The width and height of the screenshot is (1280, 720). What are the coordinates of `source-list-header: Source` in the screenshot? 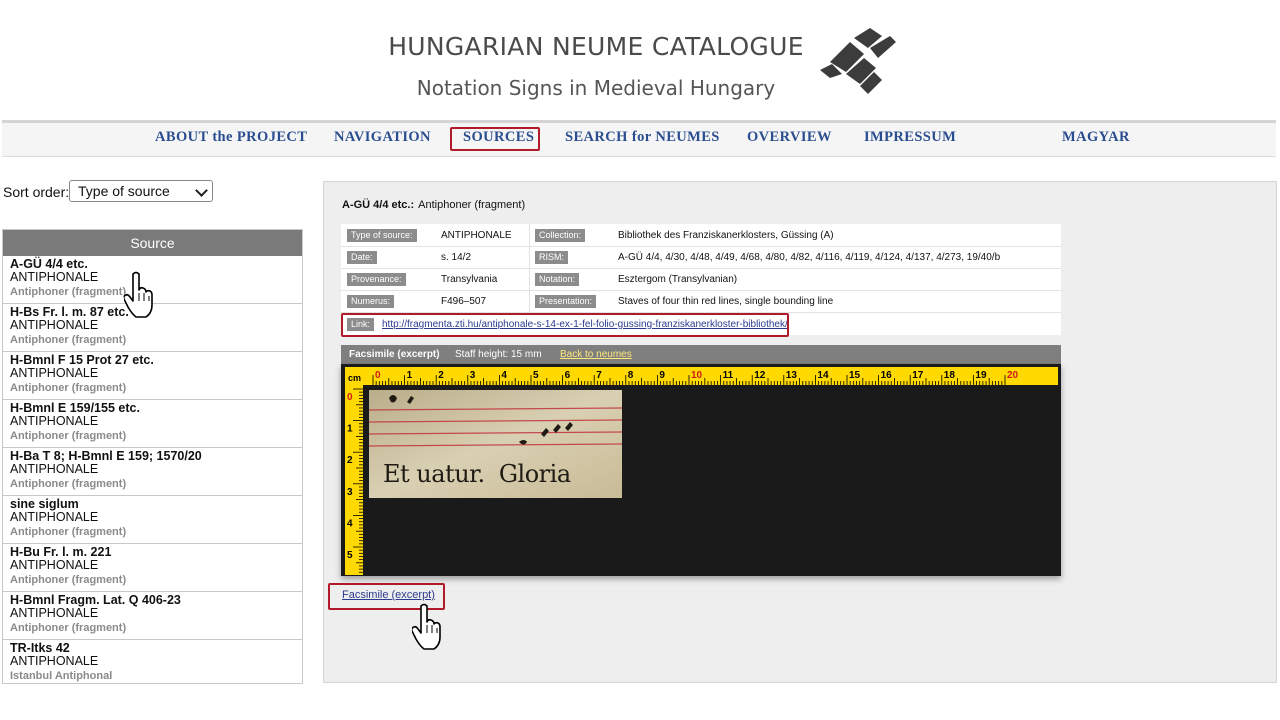 It's located at (152, 243).